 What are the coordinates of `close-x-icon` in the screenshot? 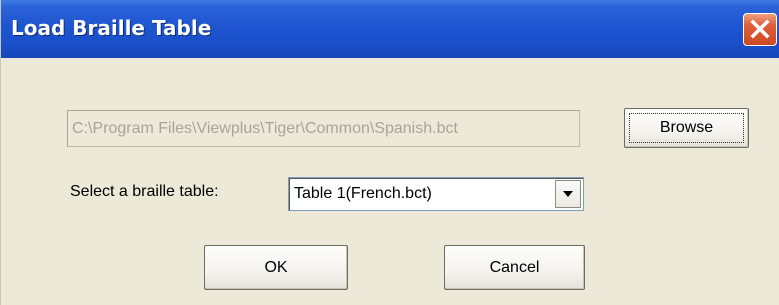 It's located at (760, 29).